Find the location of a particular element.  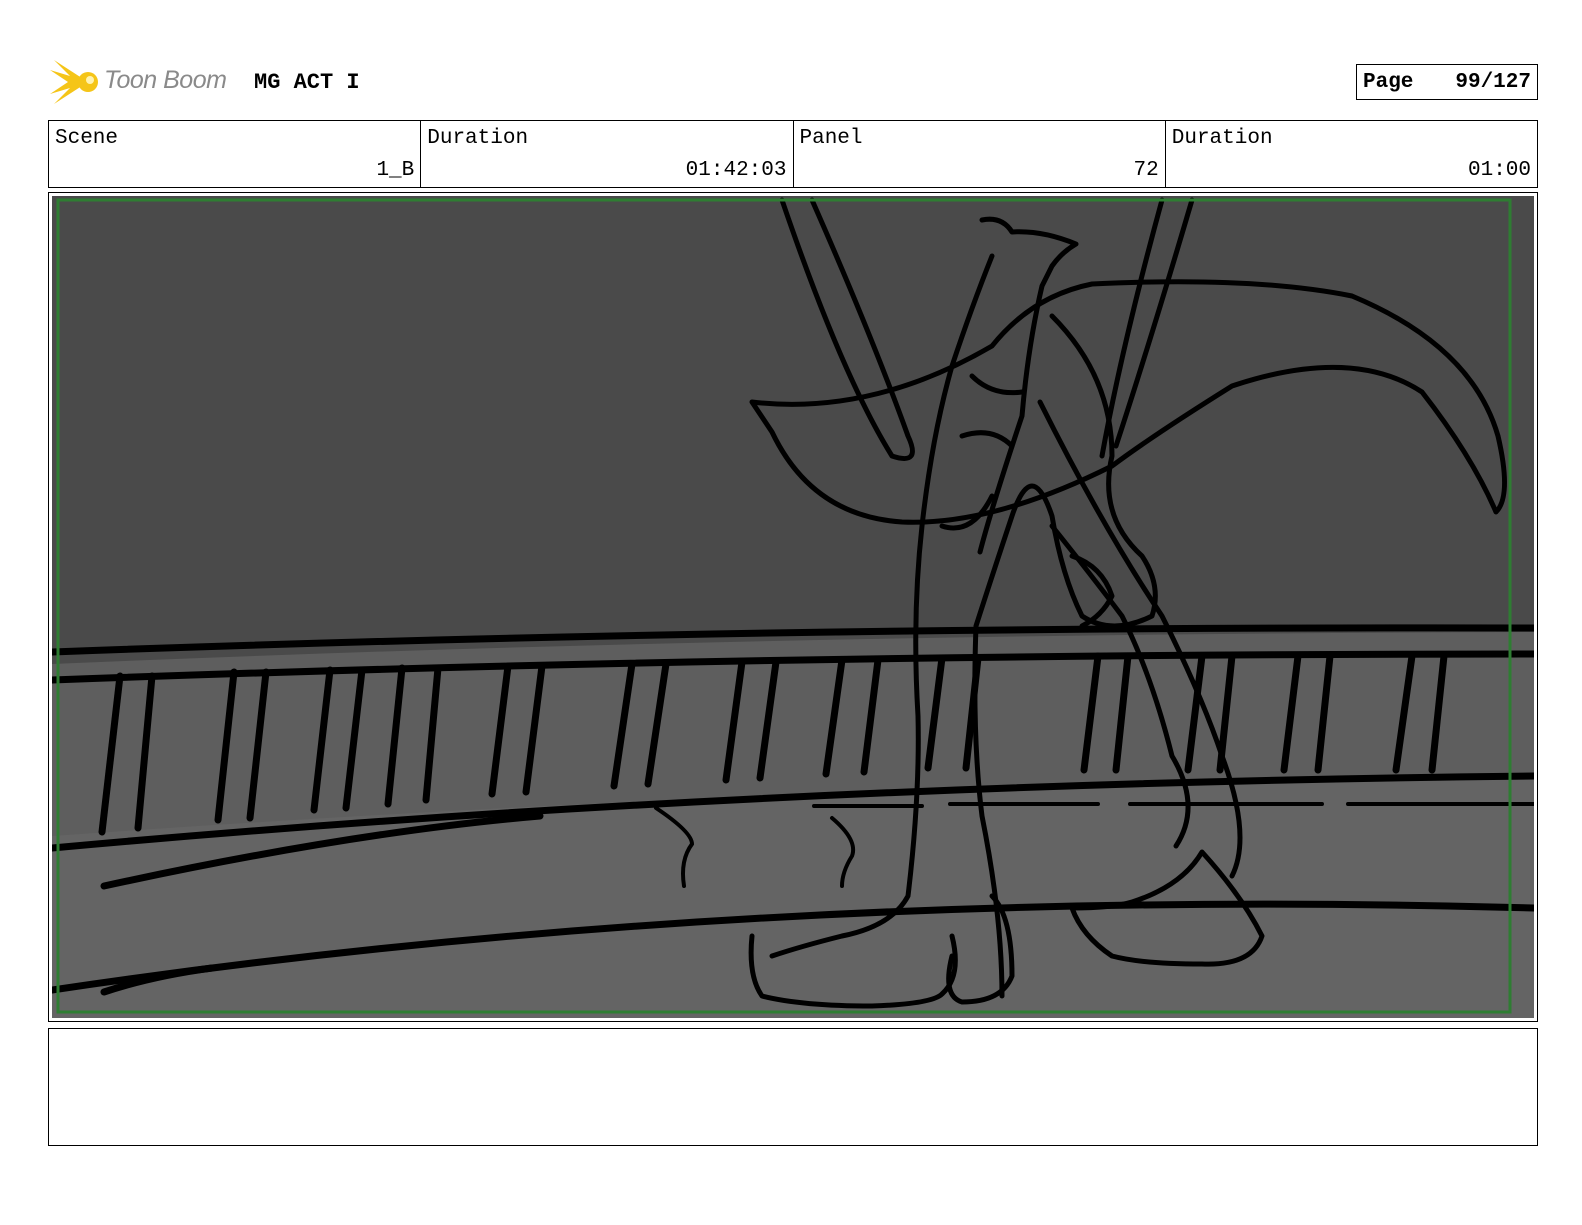

scene-duration-cell: Duration 01:42:03 is located at coordinates (607, 154).